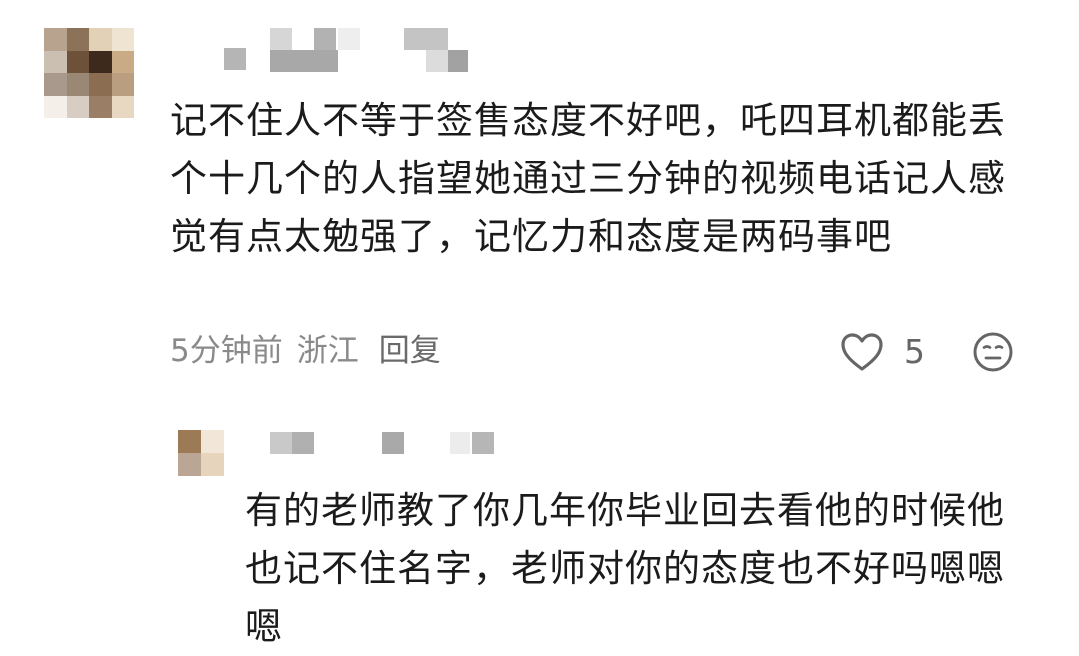 The image size is (1079, 656). Describe the element at coordinates (327, 351) in the screenshot. I see `comment-location: 浙江` at that location.